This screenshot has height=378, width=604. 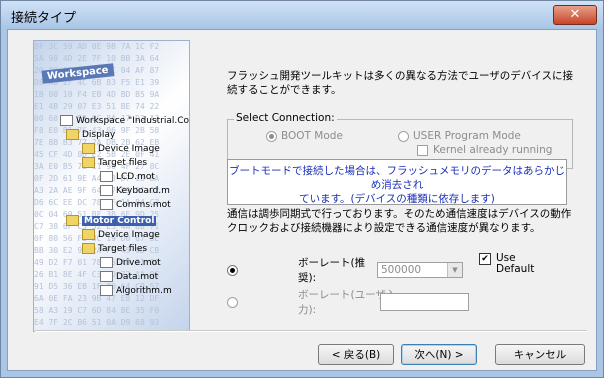 What do you see at coordinates (332, 270) in the screenshot?
I see `baud-recommended-label: ボーレート(推奨):` at bounding box center [332, 270].